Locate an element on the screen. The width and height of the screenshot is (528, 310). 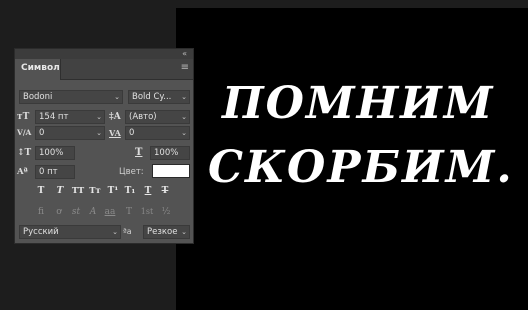
tab-character-label: Символ is located at coordinates (40, 68).